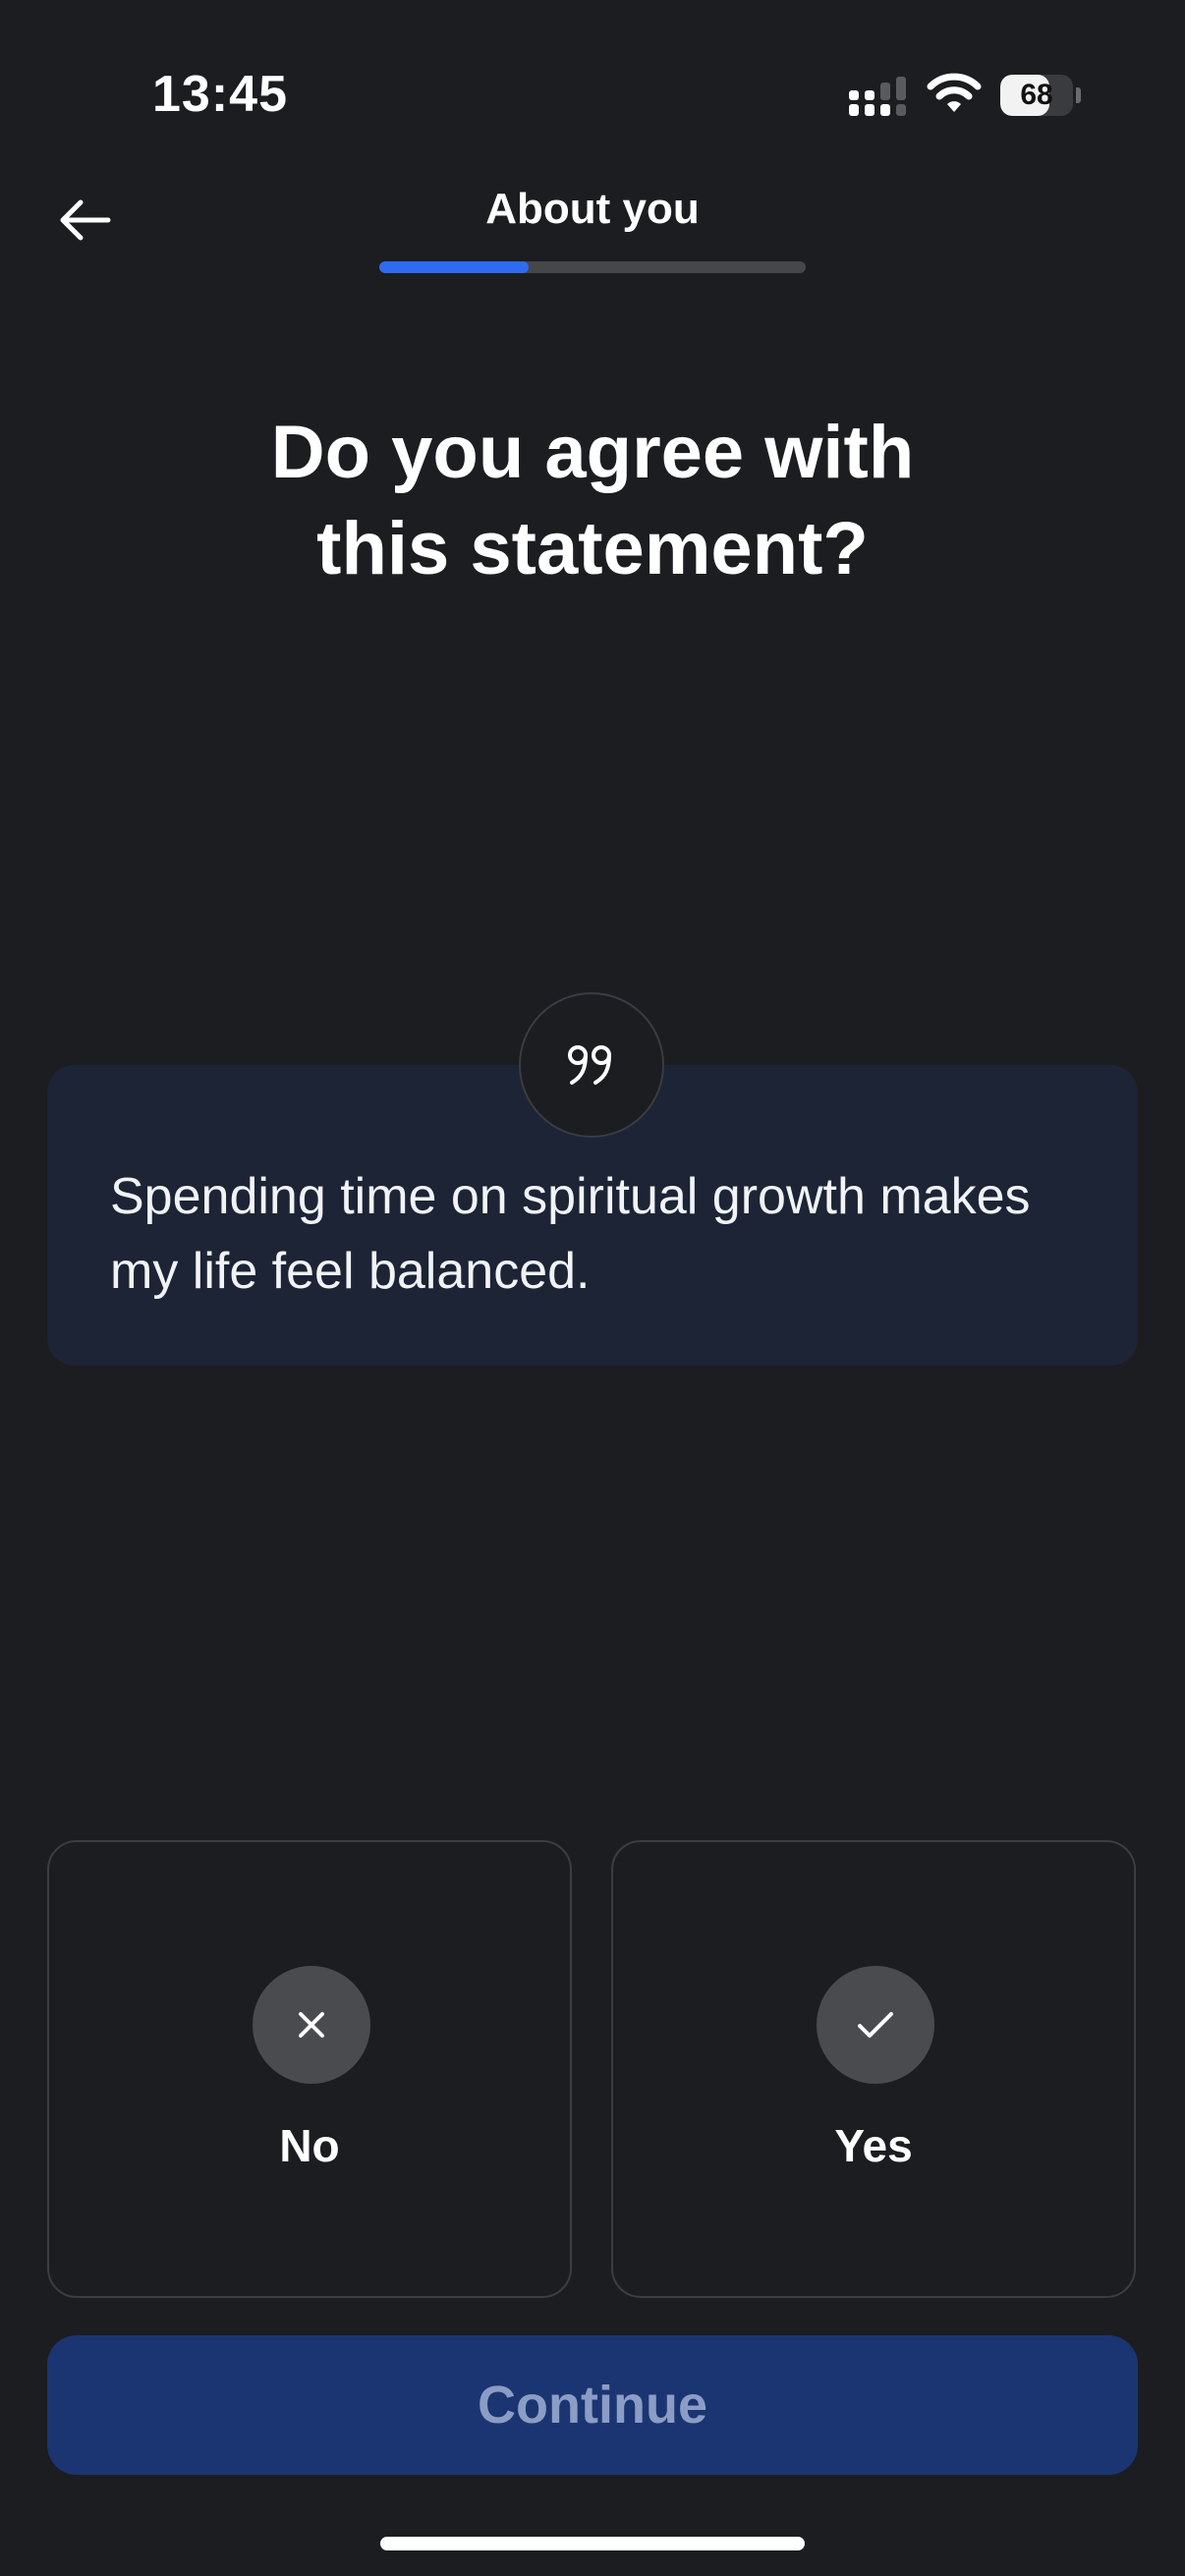 The height and width of the screenshot is (2576, 1185). I want to click on page-title: About you, so click(592, 209).